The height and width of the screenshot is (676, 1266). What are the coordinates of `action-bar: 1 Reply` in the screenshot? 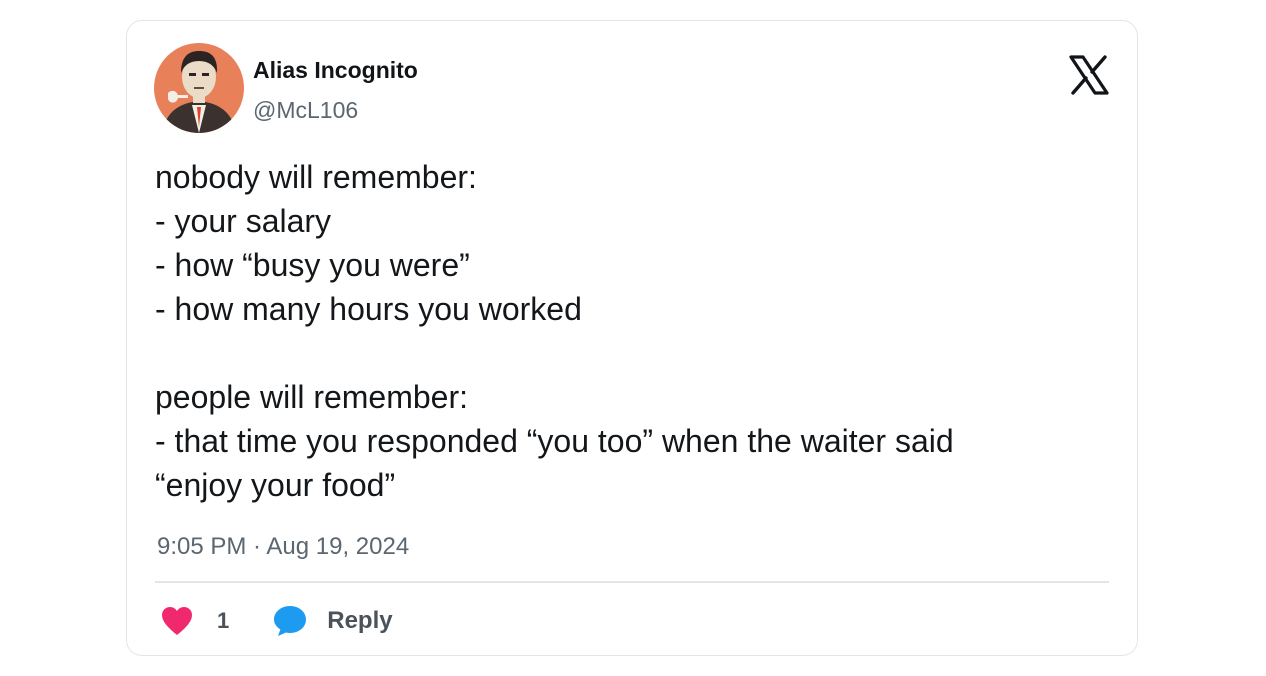 It's located at (277, 621).